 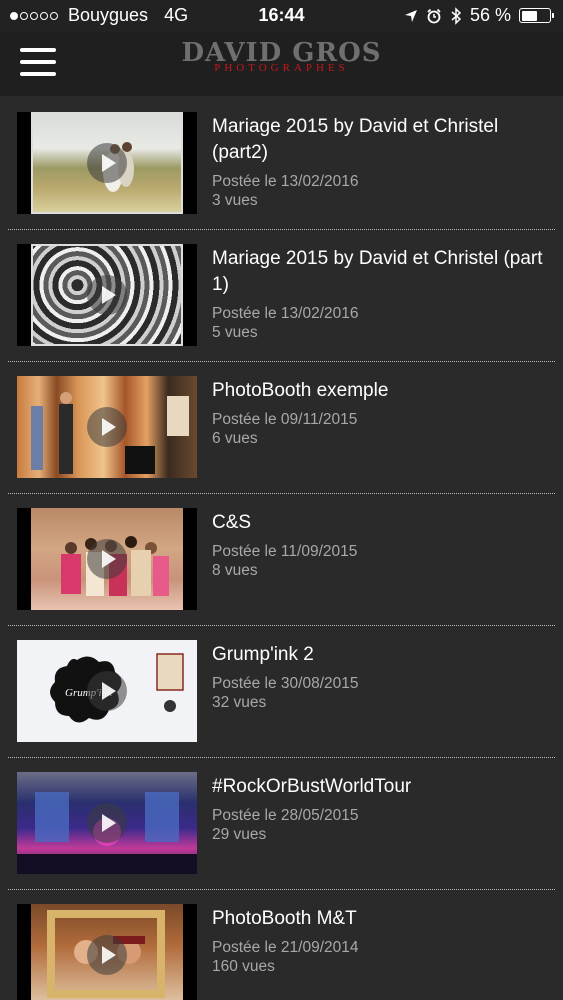 I want to click on video-views: 8 vues, so click(x=235, y=570).